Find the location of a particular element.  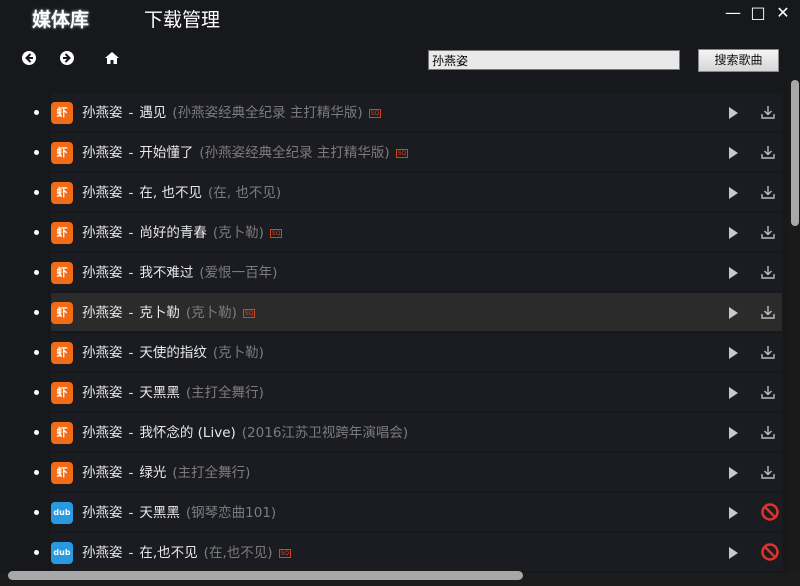

song-row: 虾 孙燕姿 - 我不难过 (爱恨一百年) is located at coordinates (394, 273).